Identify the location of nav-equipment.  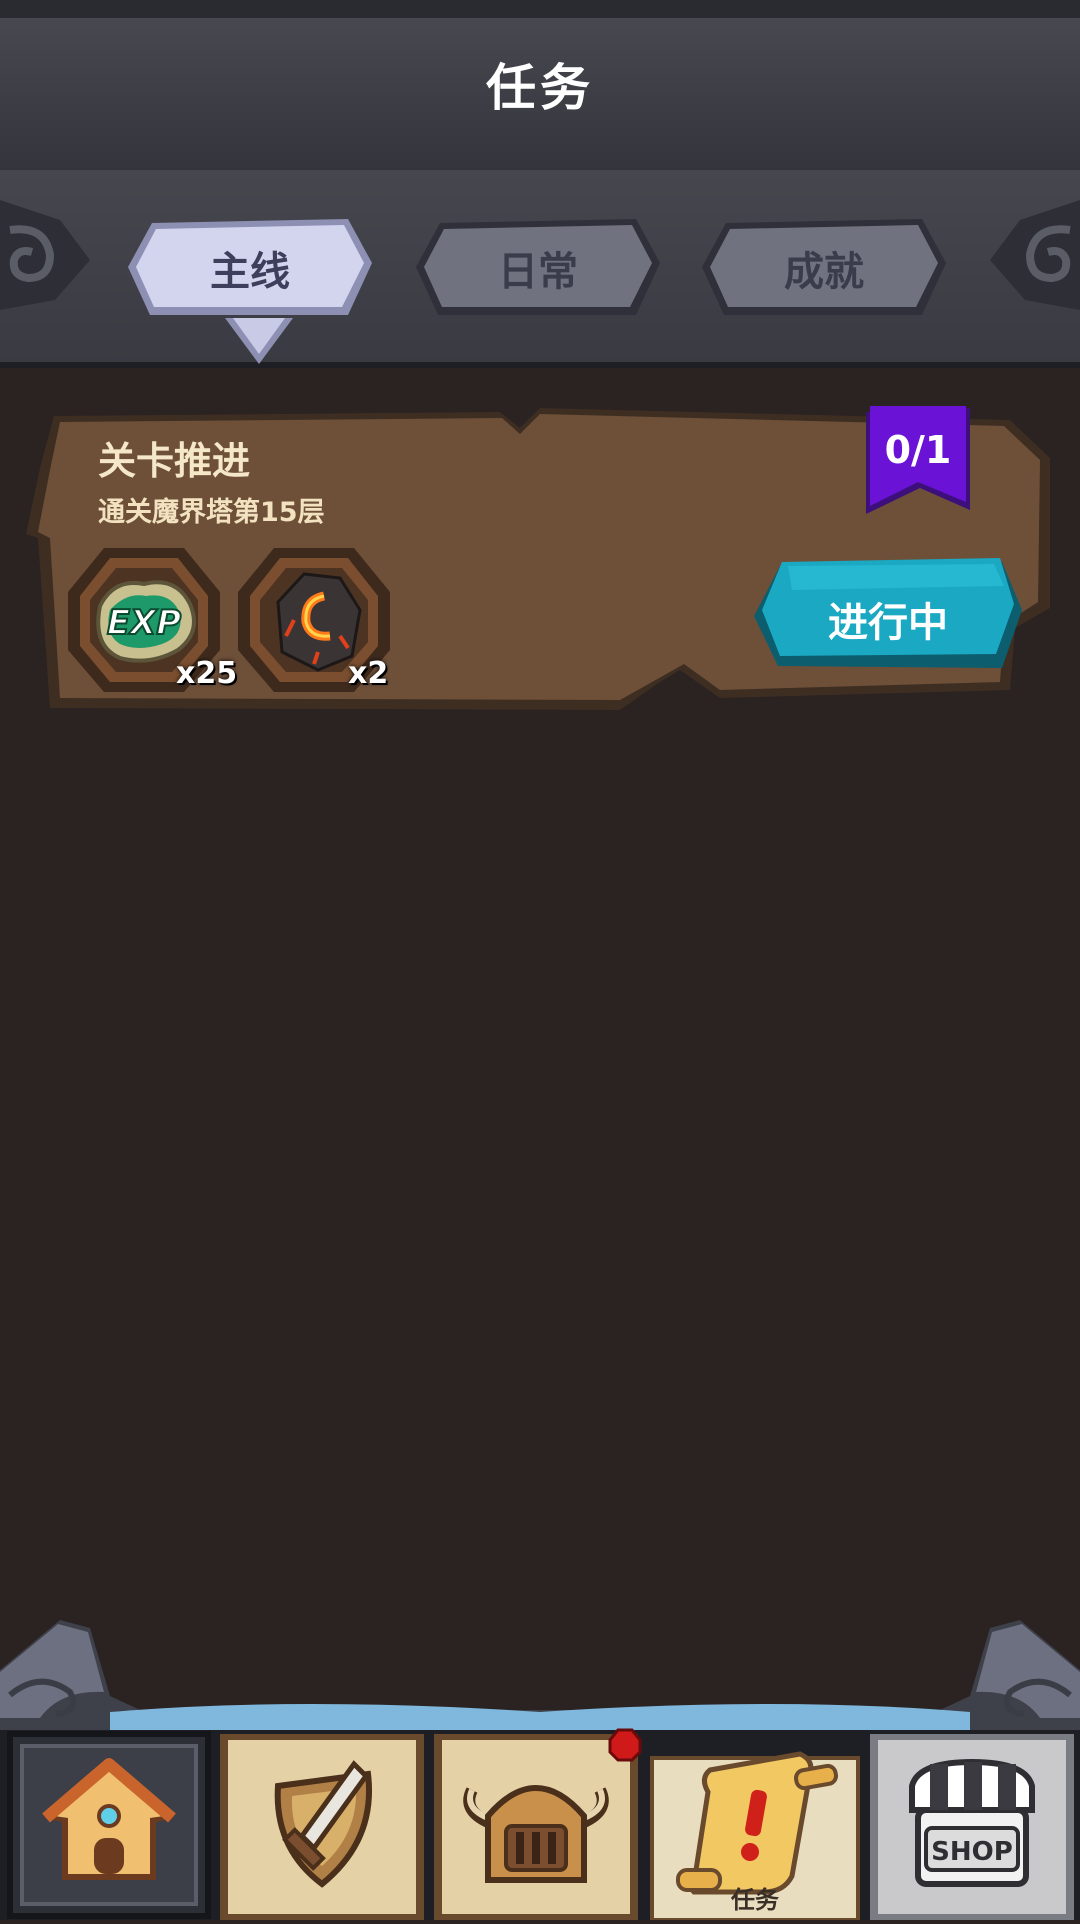
(537, 1824).